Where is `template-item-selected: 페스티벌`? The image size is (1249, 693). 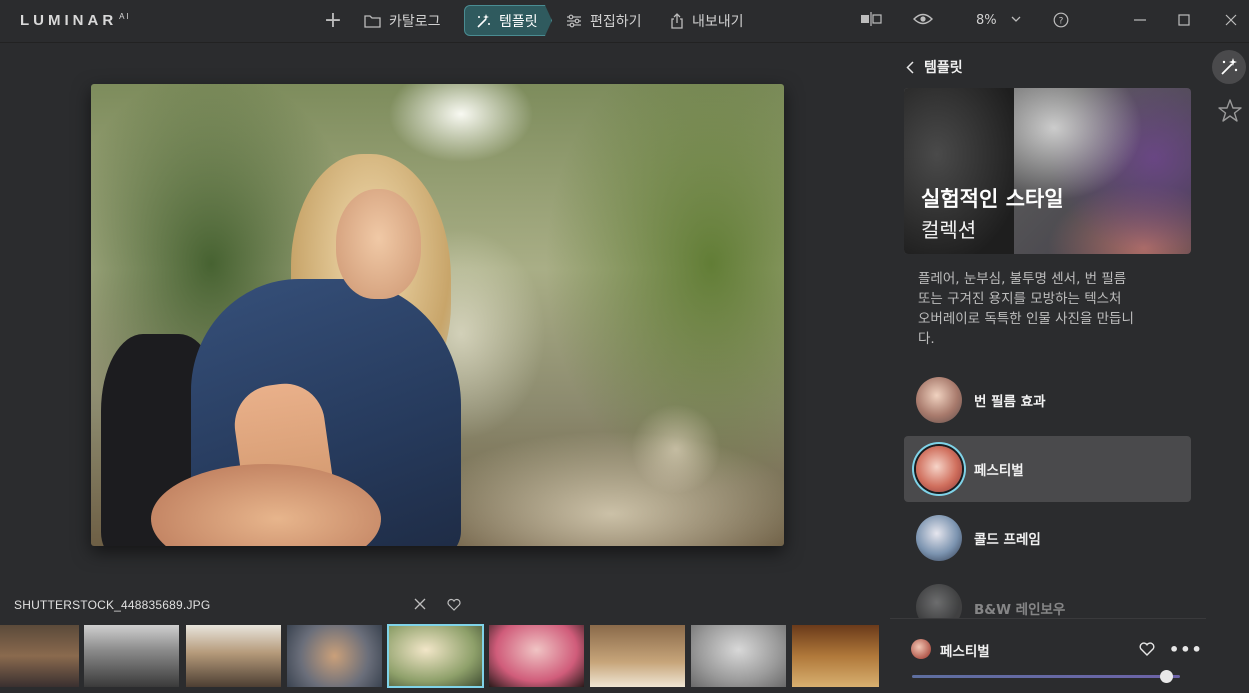 template-item-selected: 페스티벌 is located at coordinates (1047, 469).